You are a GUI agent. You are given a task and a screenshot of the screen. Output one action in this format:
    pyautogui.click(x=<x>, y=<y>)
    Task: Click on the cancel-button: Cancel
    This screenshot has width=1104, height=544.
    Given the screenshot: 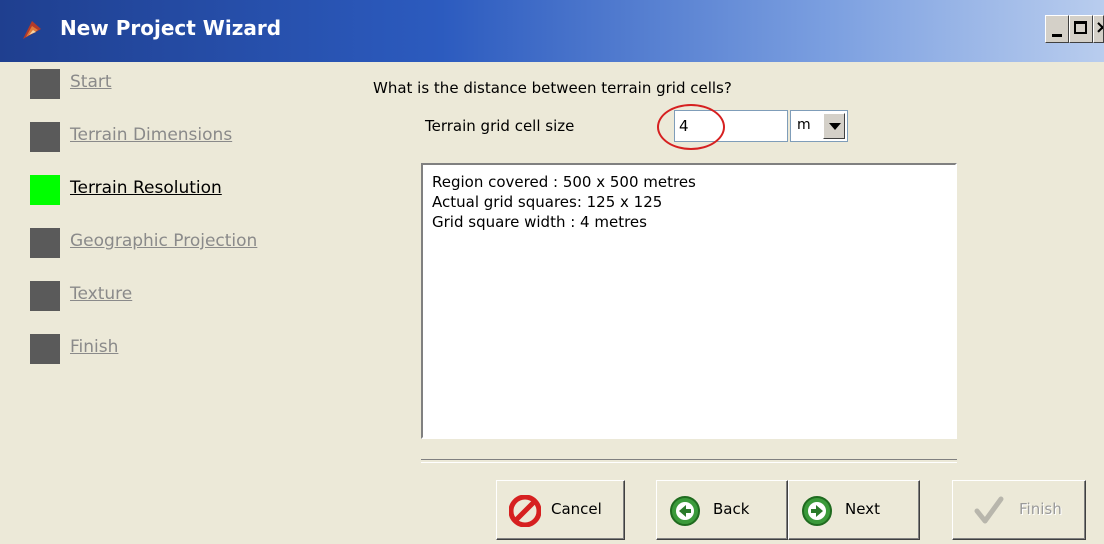 What is the action you would take?
    pyautogui.click(x=560, y=510)
    